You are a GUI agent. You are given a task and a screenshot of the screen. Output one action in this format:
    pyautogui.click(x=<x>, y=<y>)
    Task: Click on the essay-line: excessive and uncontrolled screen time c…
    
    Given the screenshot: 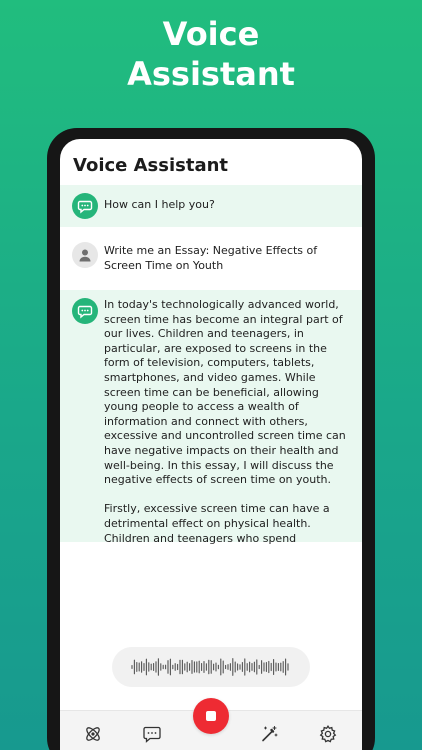 What is the action you would take?
    pyautogui.click(x=225, y=436)
    